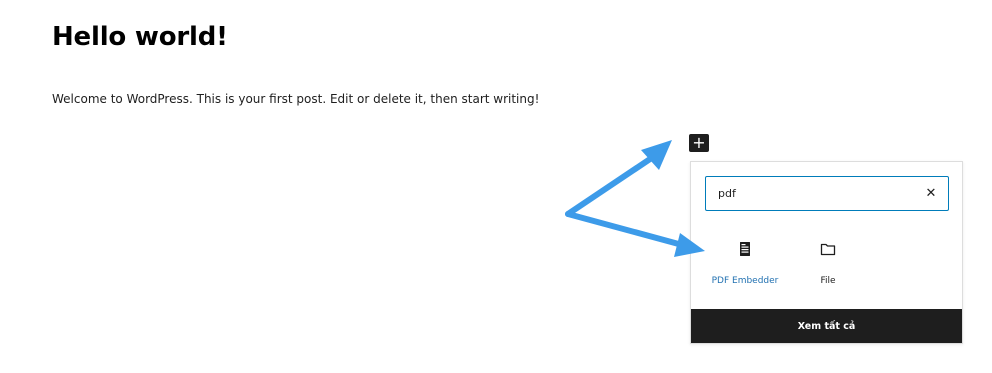 The width and height of the screenshot is (992, 373). I want to click on close-icon: ✕, so click(931, 193).